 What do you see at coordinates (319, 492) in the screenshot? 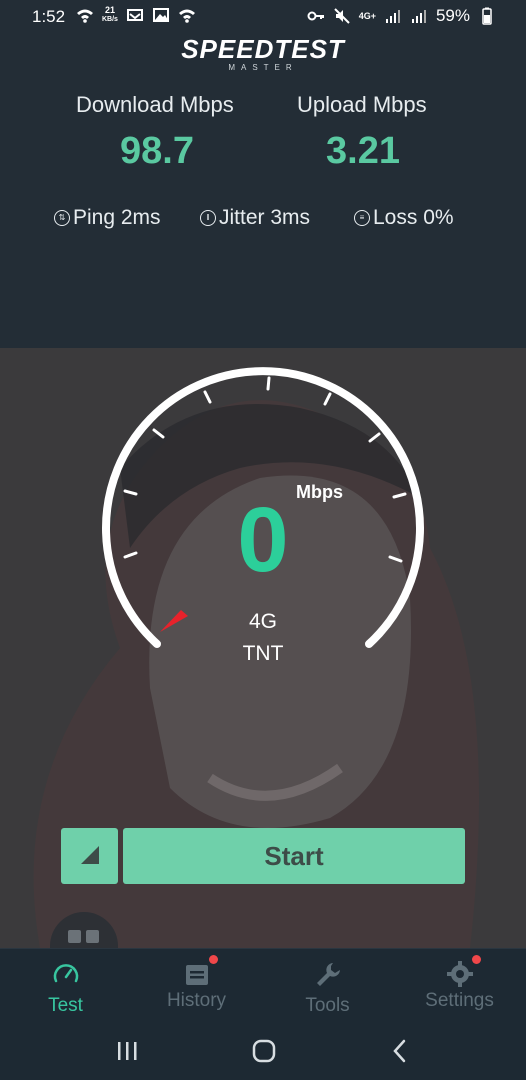
I see `speed-unit: Mbps` at bounding box center [319, 492].